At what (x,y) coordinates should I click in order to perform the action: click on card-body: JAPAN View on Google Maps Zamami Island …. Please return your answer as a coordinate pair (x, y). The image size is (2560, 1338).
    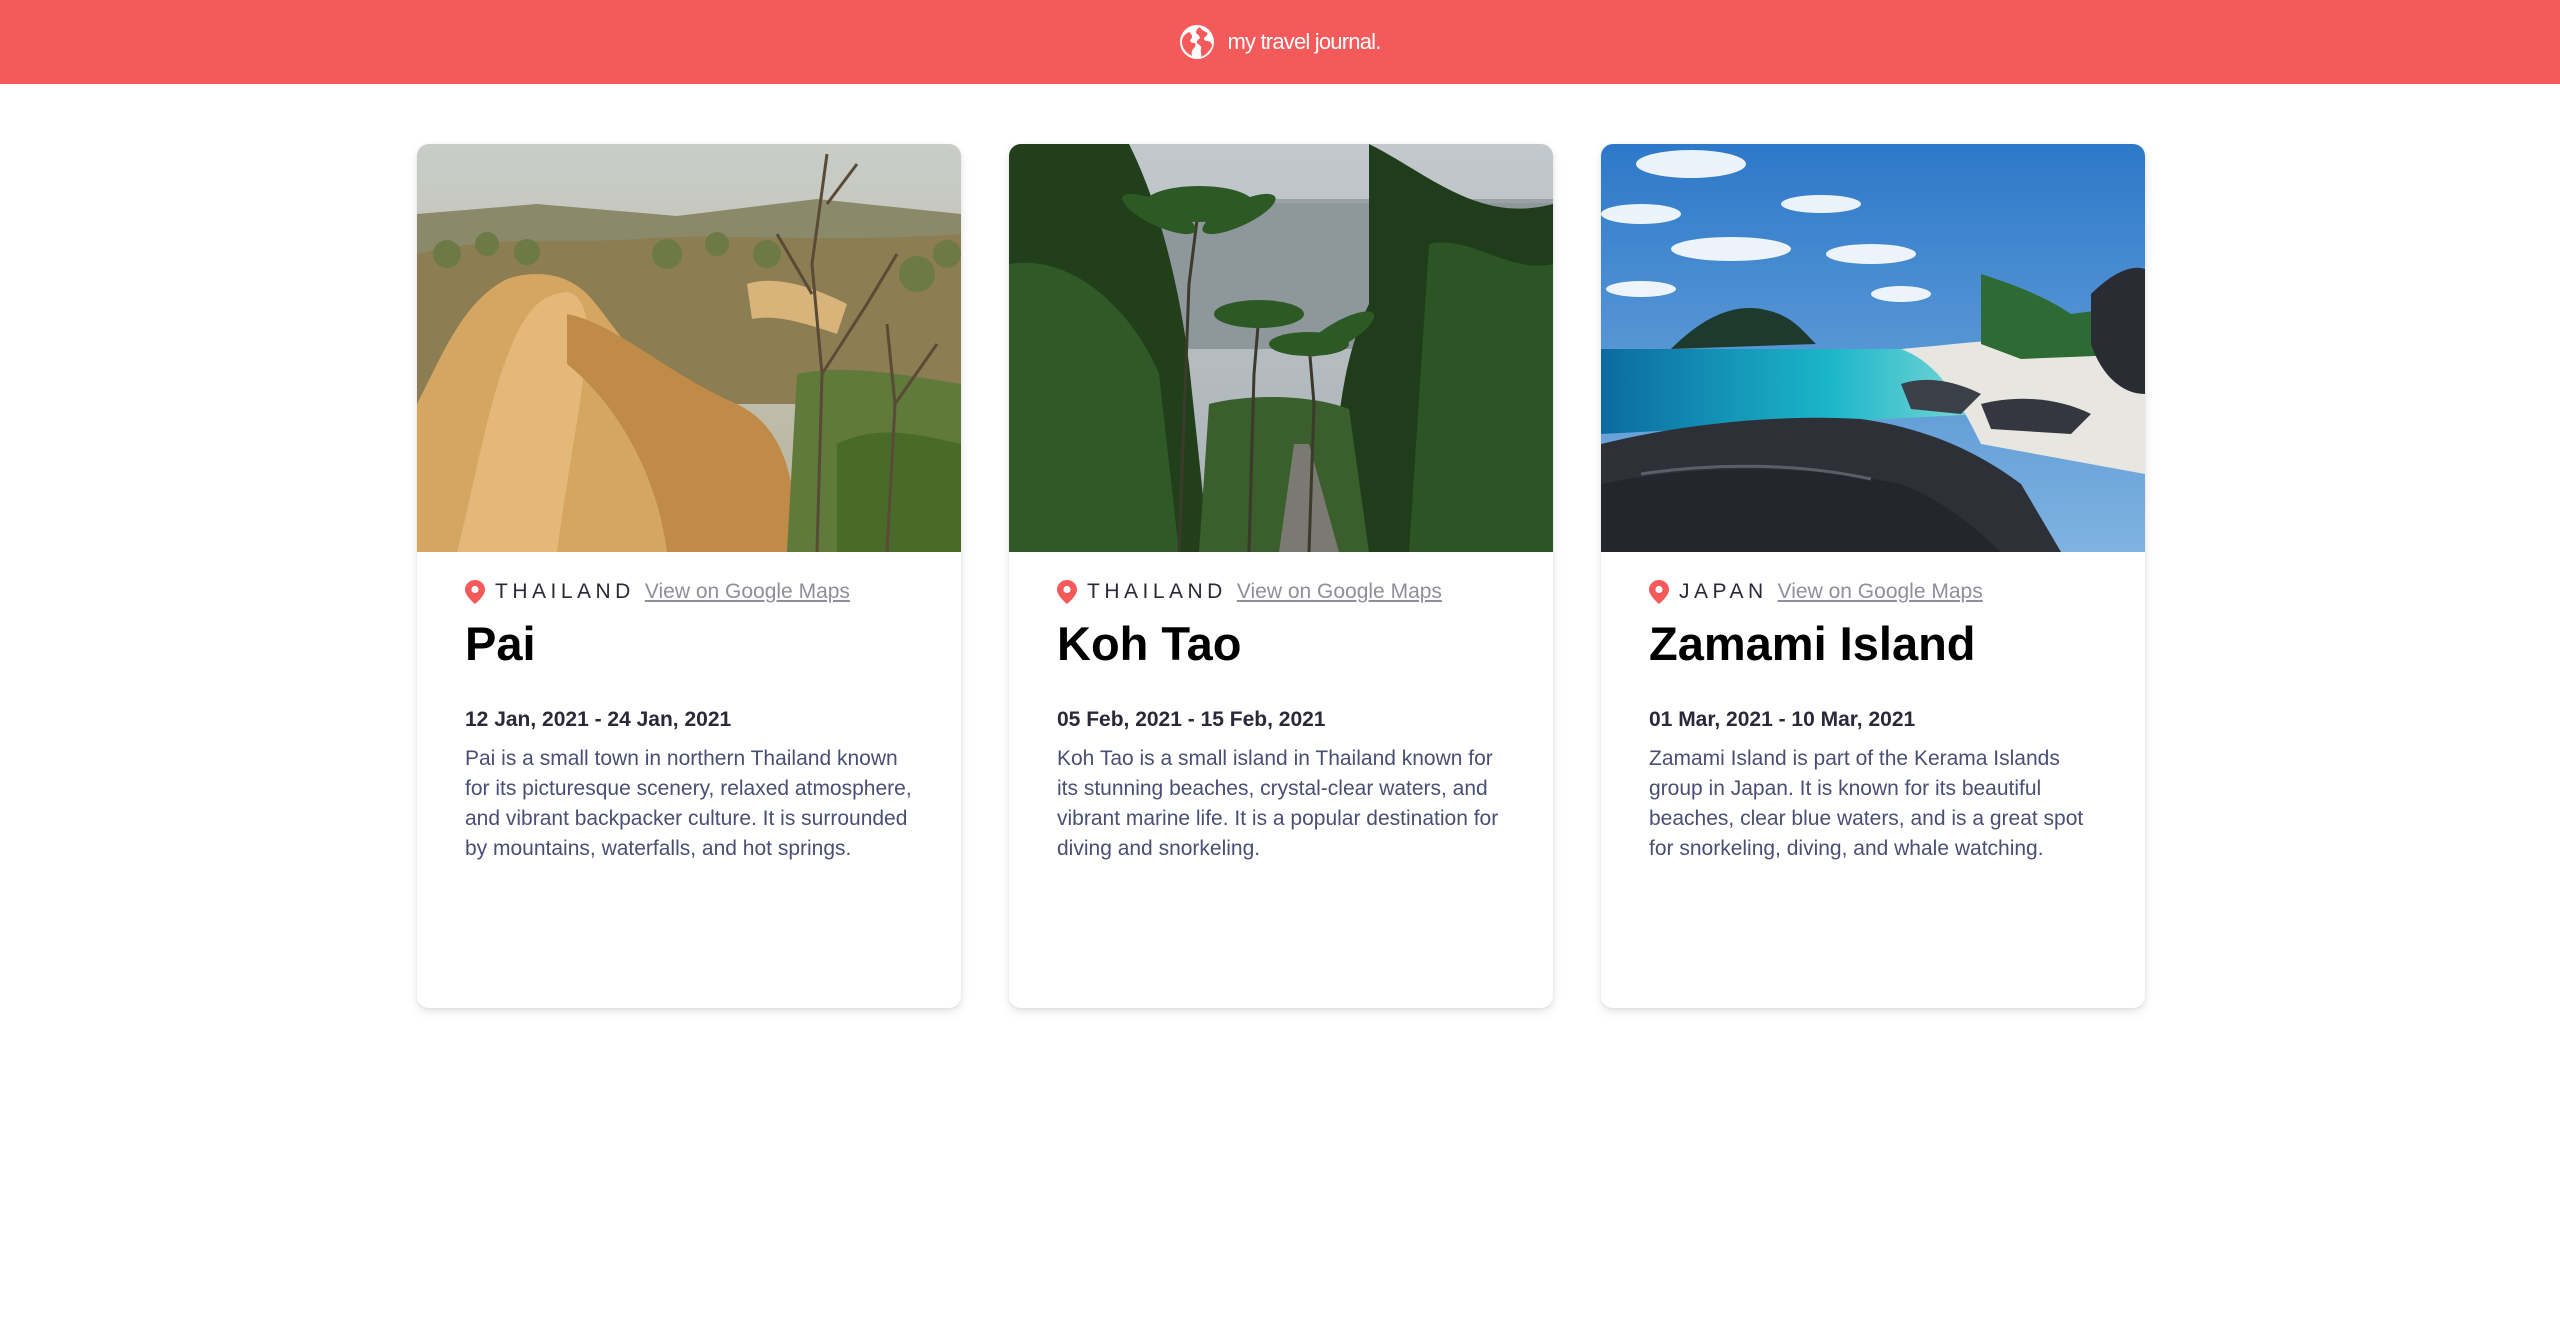
    Looking at the image, I should click on (1873, 708).